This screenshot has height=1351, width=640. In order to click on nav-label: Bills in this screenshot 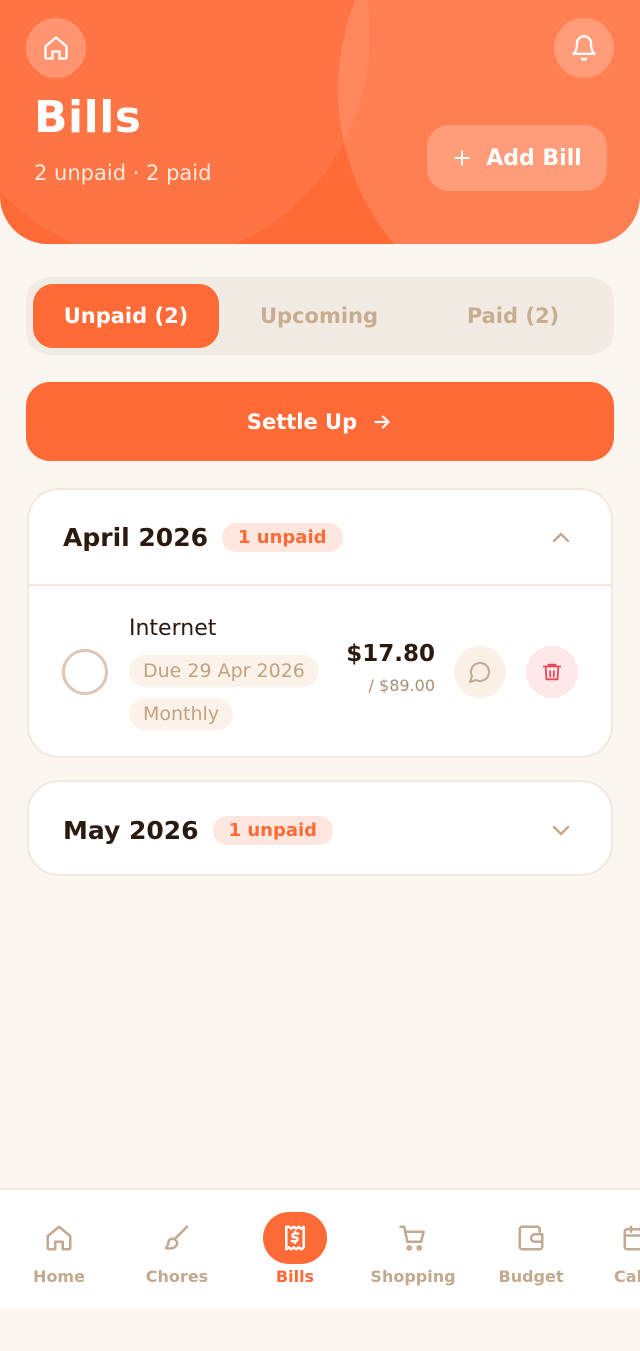, I will do `click(295, 1276)`.